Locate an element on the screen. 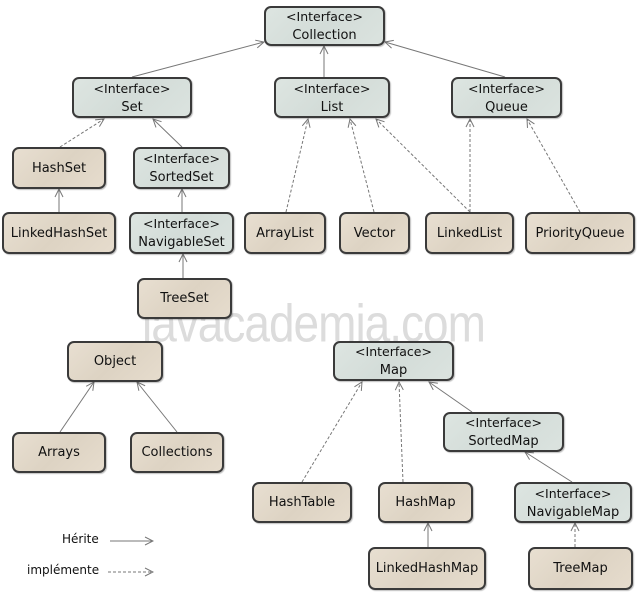 Image resolution: width=640 pixels, height=600 pixels. edge-queue-inherits-collection is located at coordinates (445, 60).